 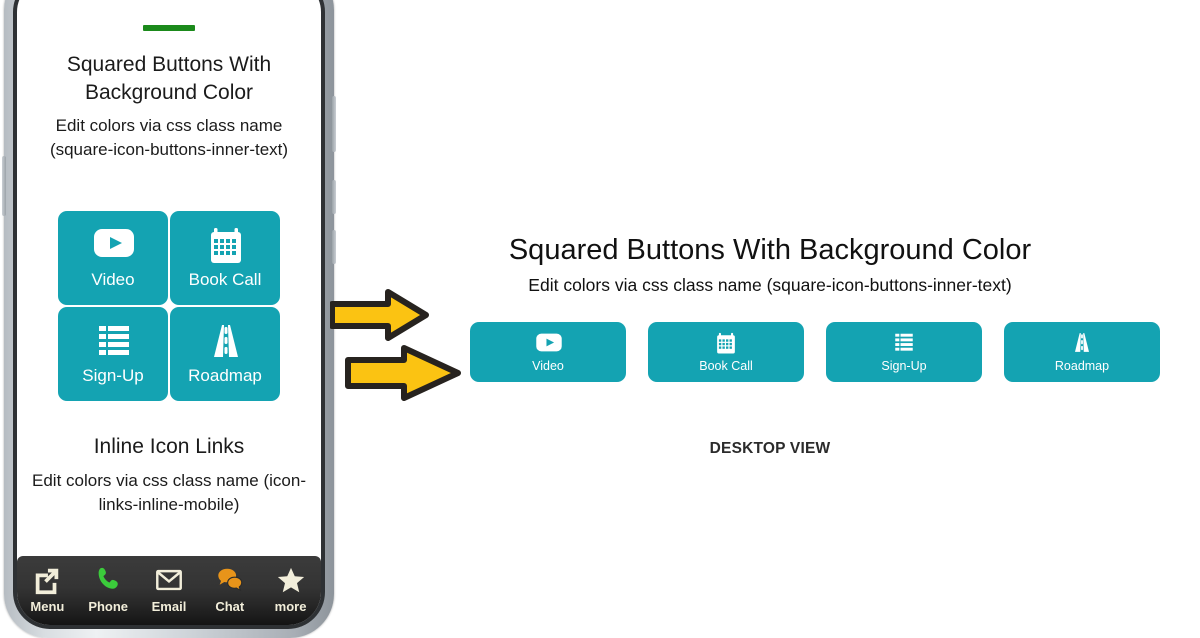 I want to click on mobile-section2-title: Inline Icon Links, so click(x=169, y=446).